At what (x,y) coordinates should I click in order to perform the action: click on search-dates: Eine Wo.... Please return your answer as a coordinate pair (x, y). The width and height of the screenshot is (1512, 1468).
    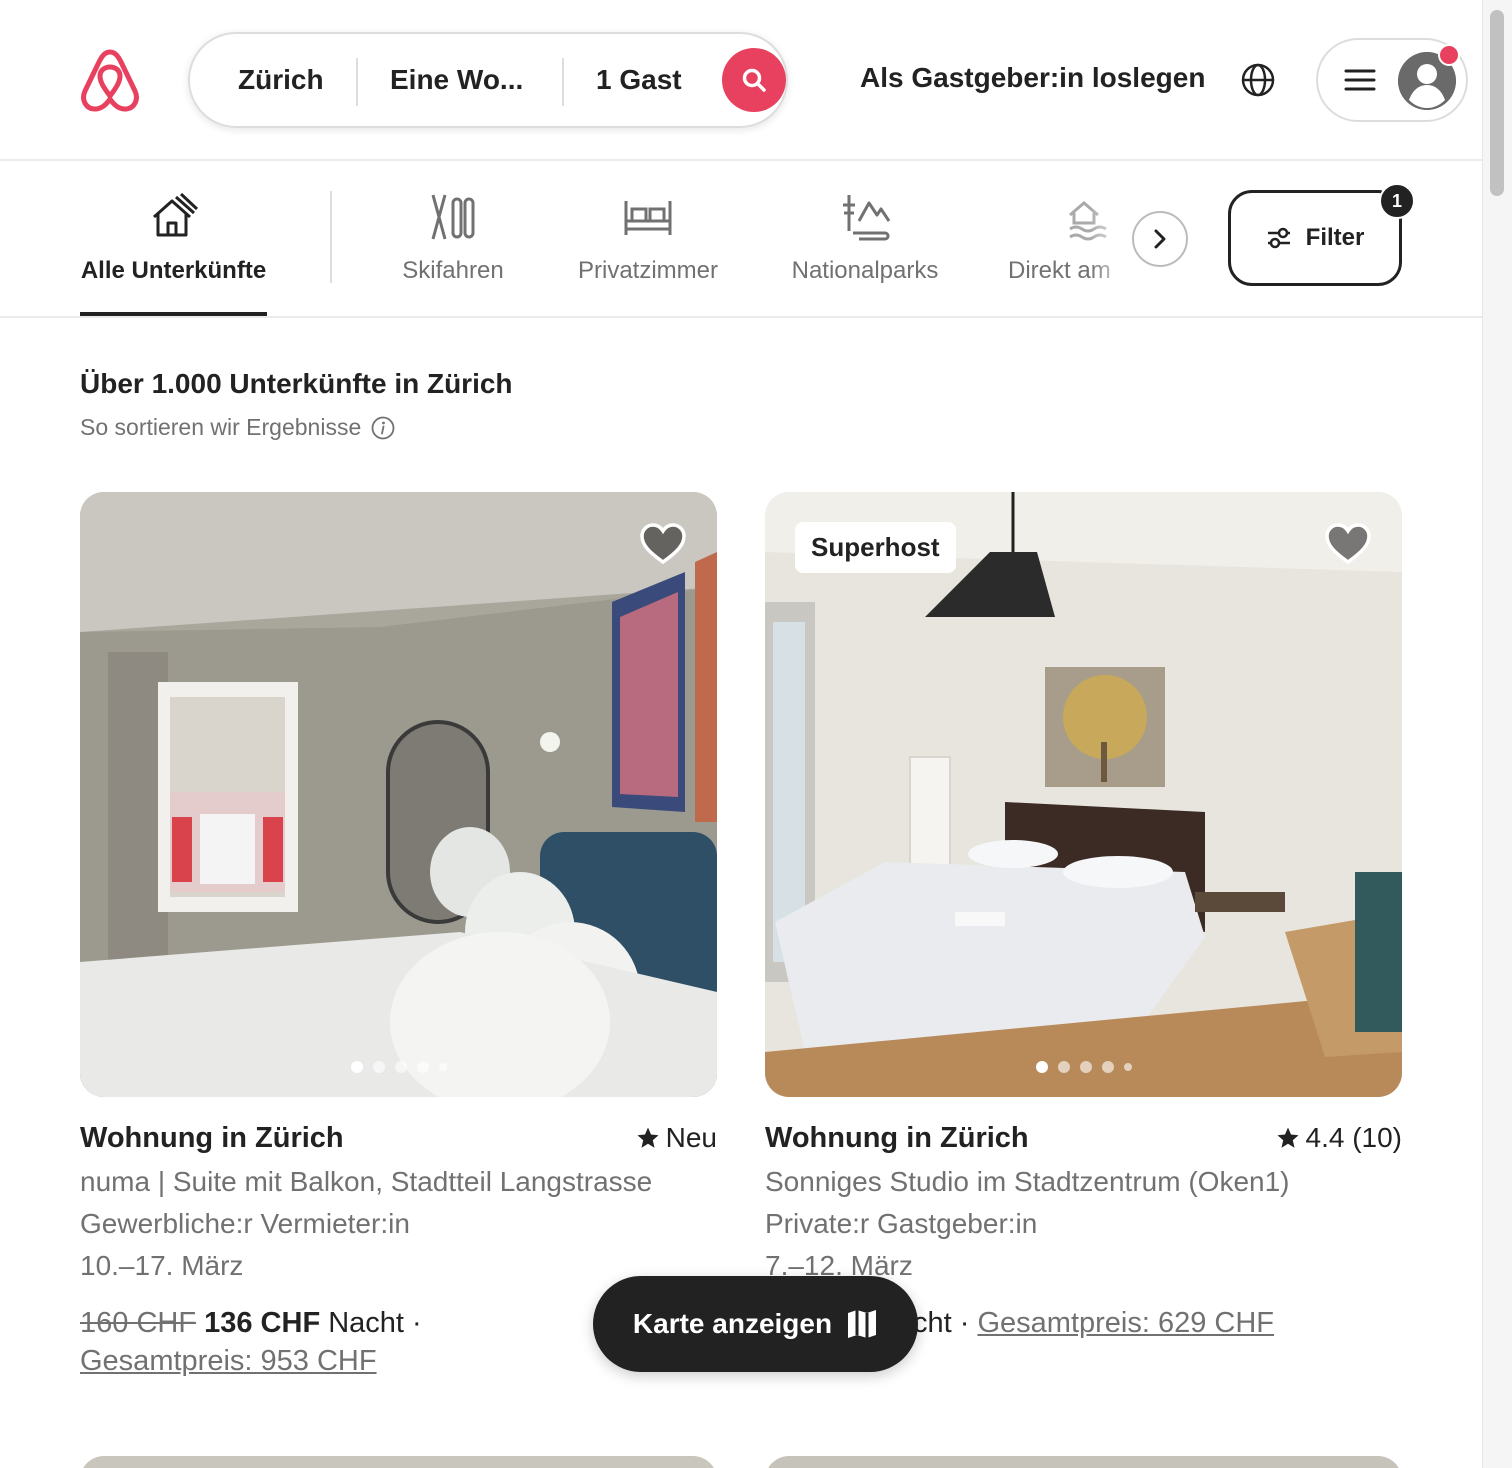
    Looking at the image, I should click on (456, 80).